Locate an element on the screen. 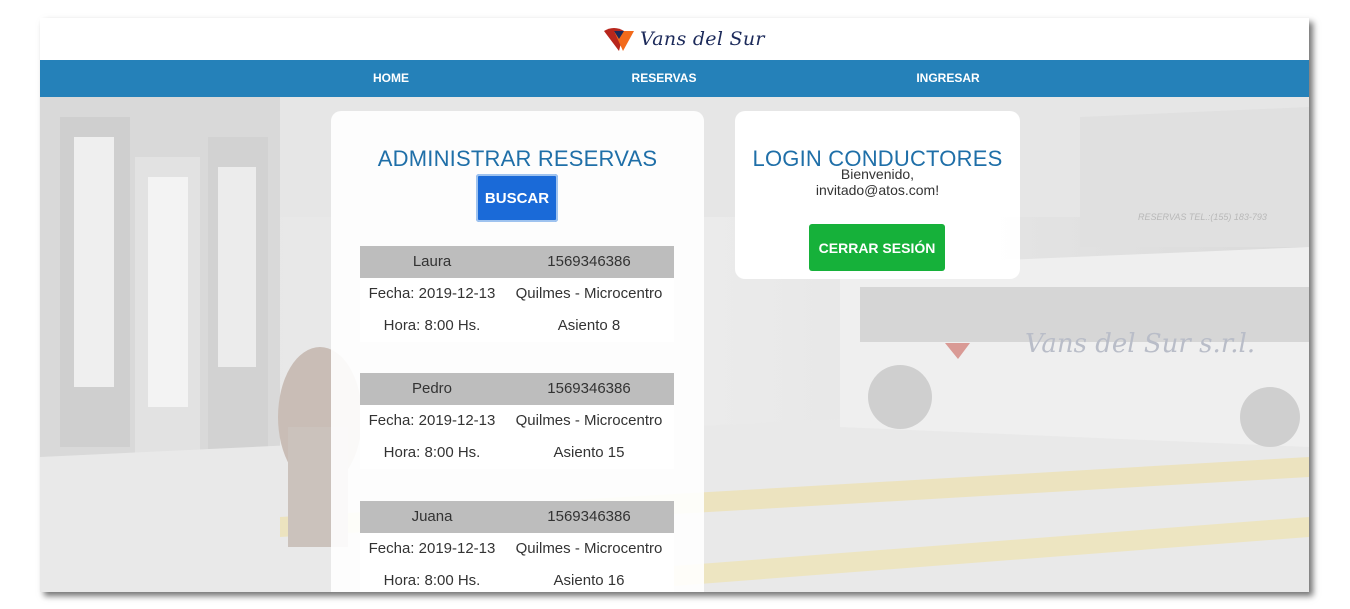 This screenshot has width=1350, height=609. reservation-header: Laura 1569346386 is located at coordinates (517, 262).